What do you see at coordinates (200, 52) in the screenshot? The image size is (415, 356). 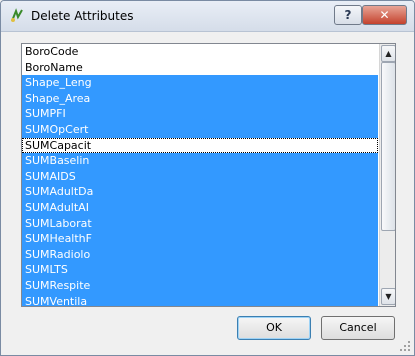 I see `list-item: BoroCode` at bounding box center [200, 52].